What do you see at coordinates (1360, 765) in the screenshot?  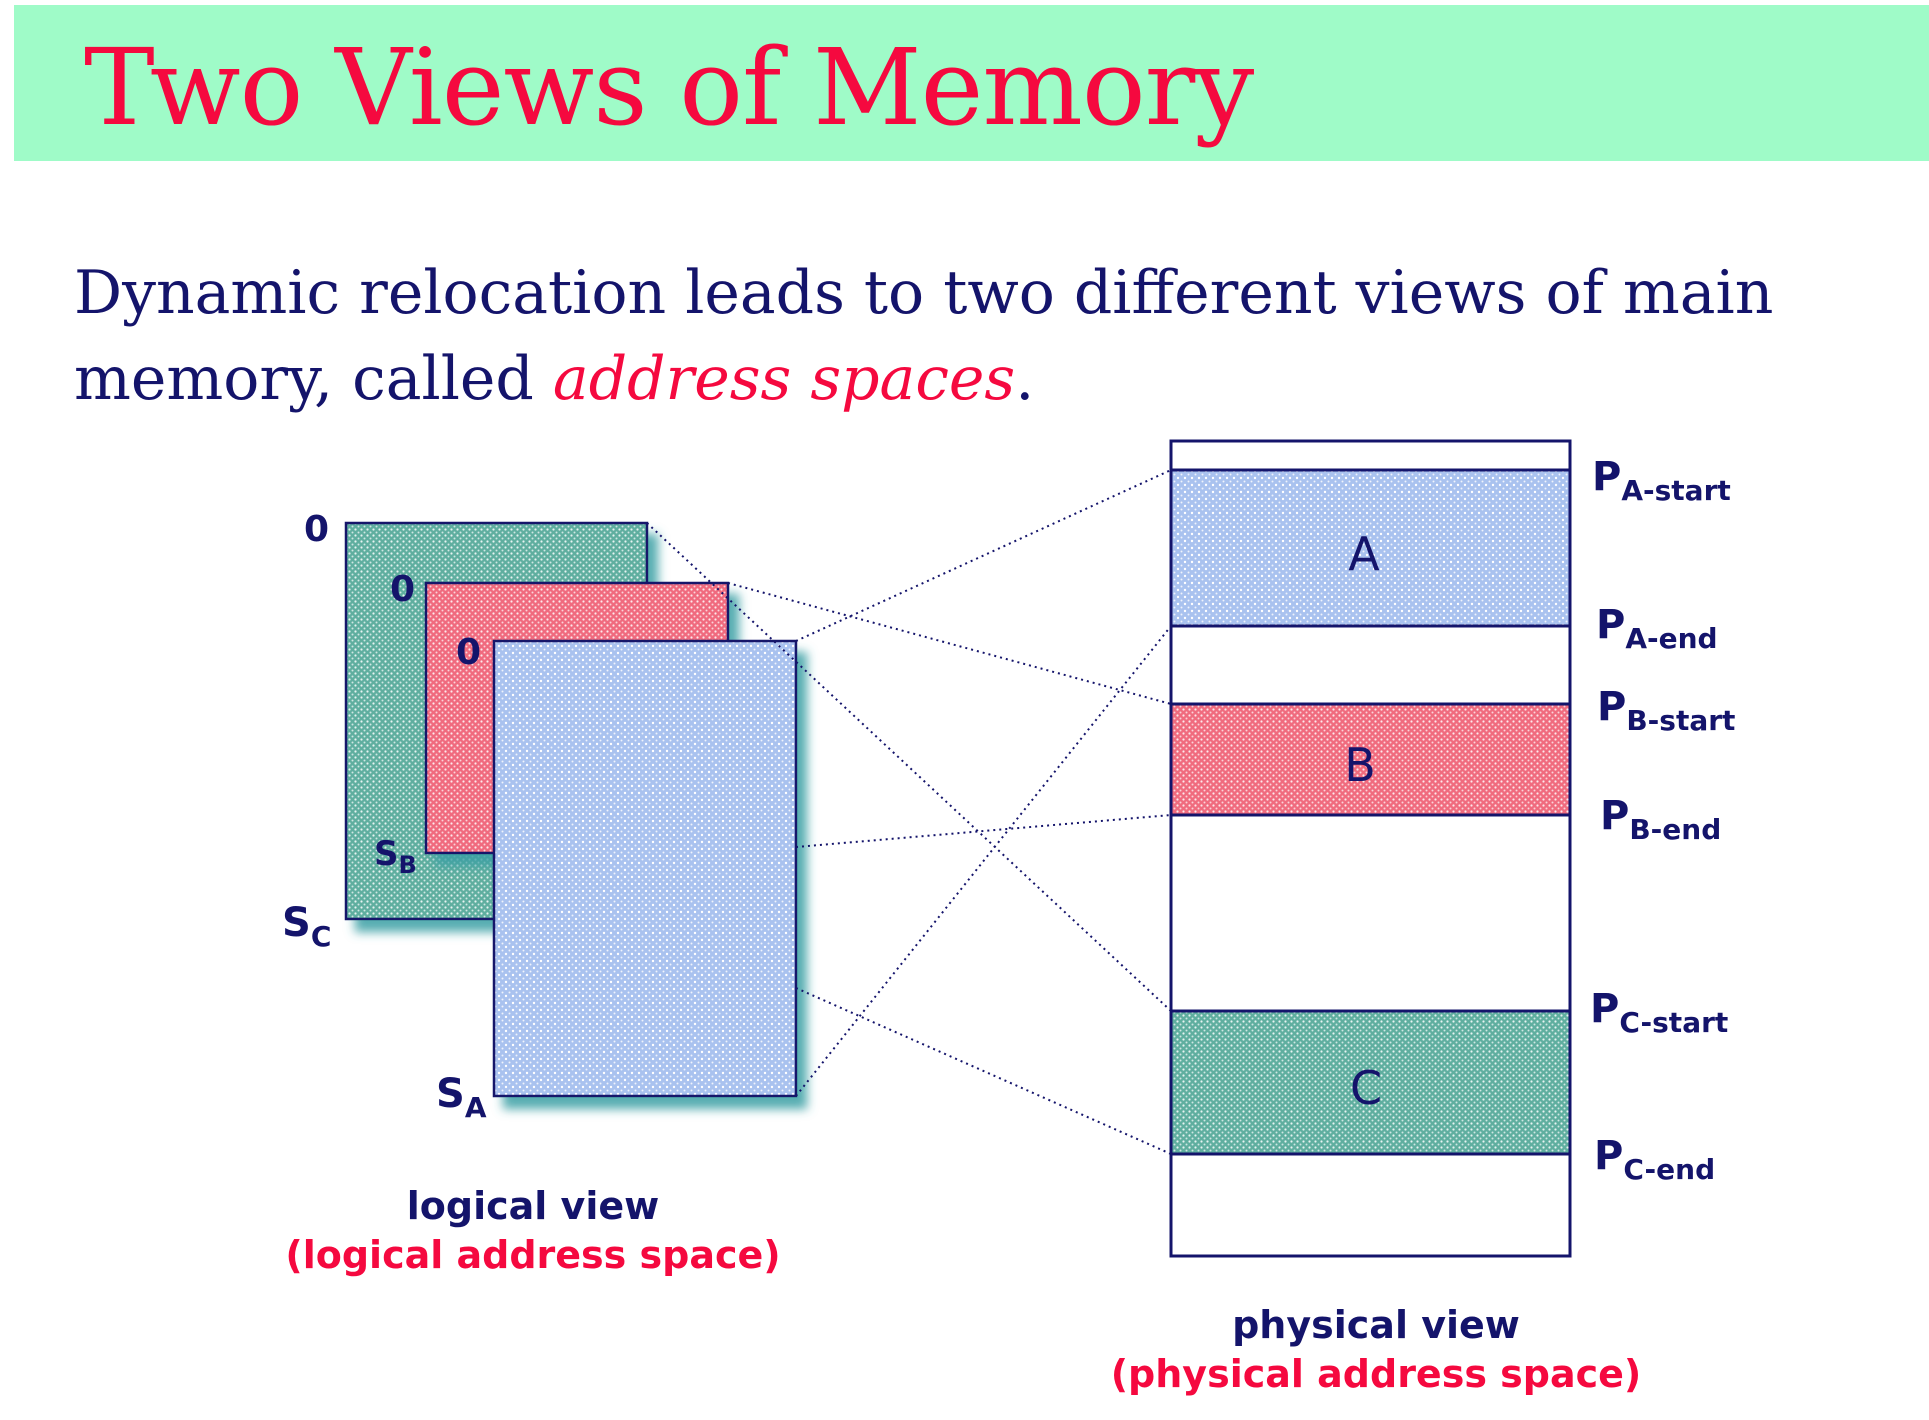 I see `block-label-b: B` at bounding box center [1360, 765].